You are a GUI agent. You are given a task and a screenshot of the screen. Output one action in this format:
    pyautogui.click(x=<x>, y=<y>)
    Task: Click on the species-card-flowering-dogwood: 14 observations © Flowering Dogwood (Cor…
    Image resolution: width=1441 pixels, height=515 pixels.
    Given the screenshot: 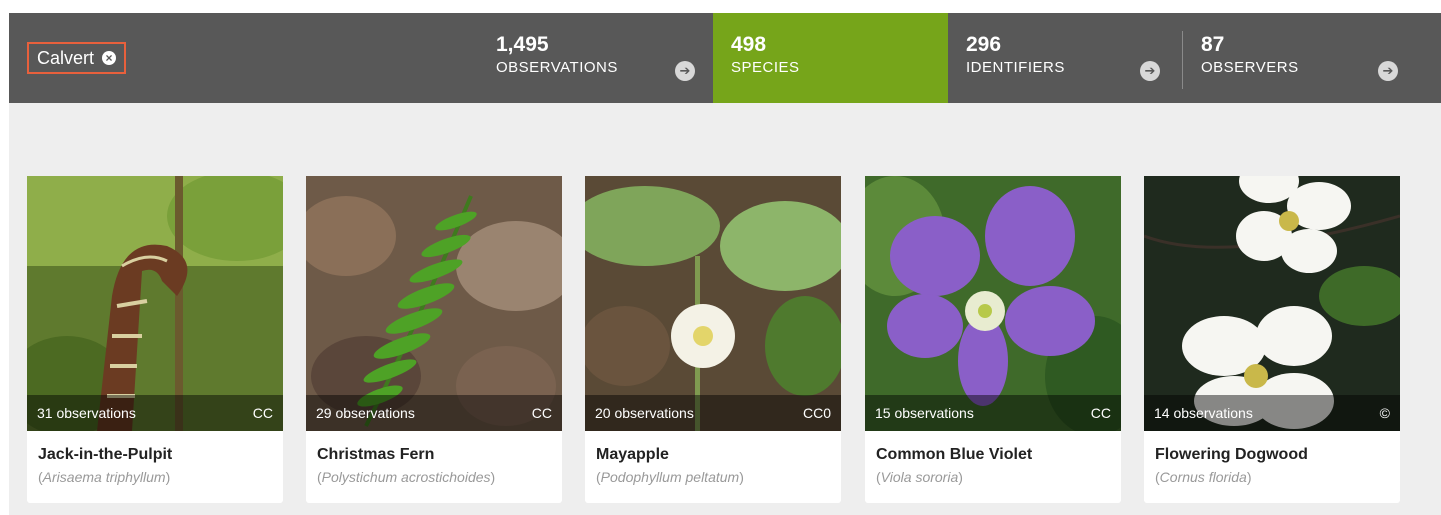 What is the action you would take?
    pyautogui.click(x=1272, y=339)
    